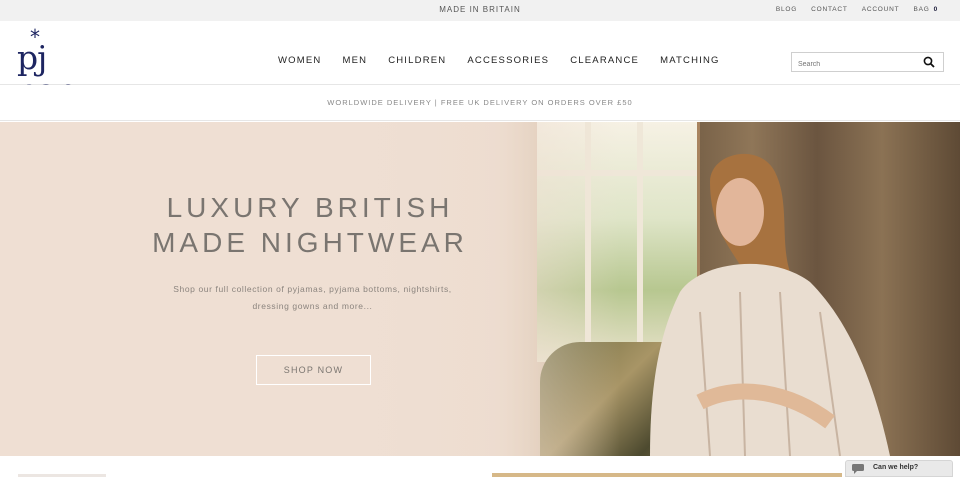 This screenshot has width=960, height=477. Describe the element at coordinates (829, 9) in the screenshot. I see `contact-link: CONTACT` at that location.